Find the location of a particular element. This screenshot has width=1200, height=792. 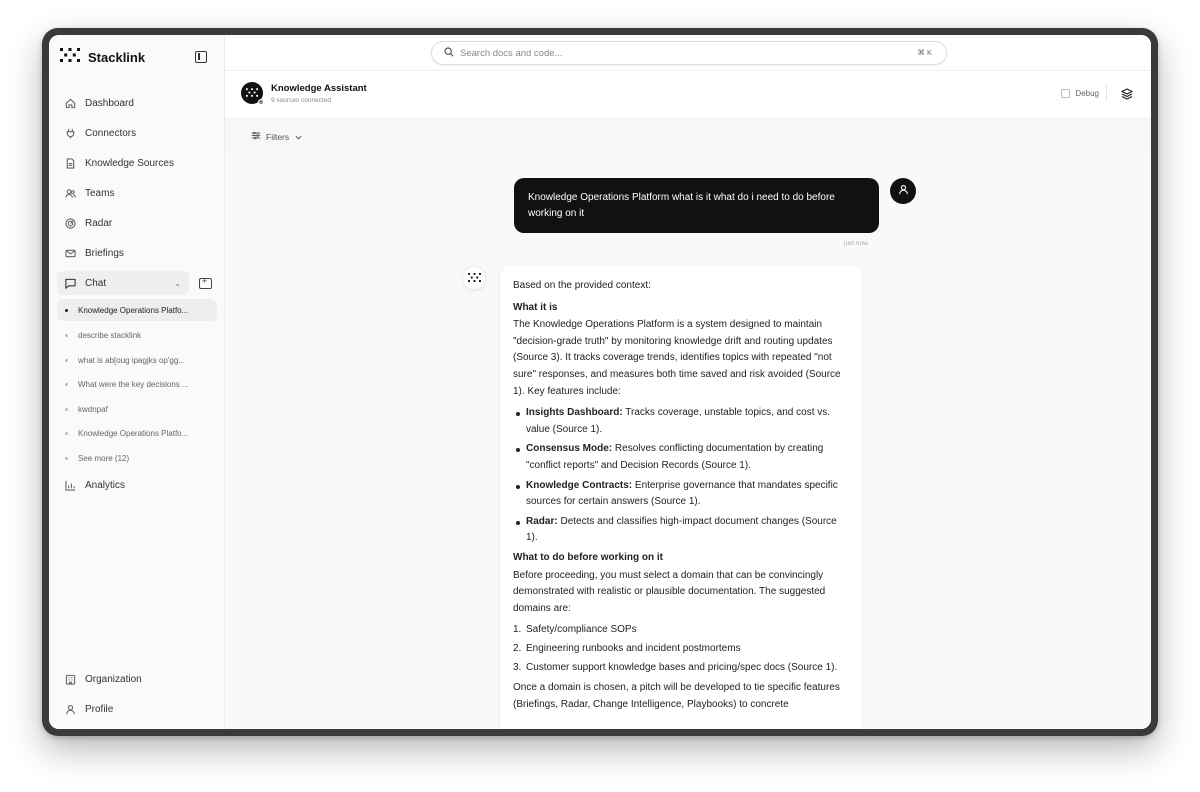

header-divider is located at coordinates (1106, 93).